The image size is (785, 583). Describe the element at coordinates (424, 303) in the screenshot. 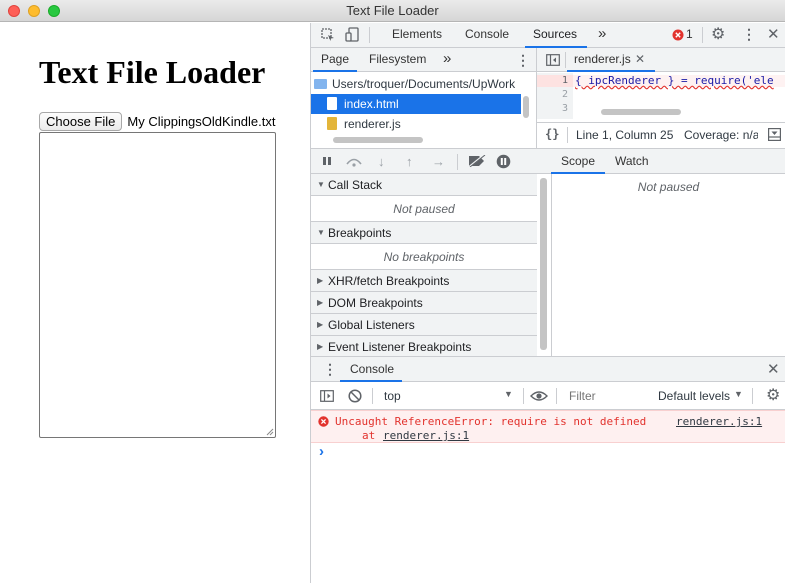

I see `section-dom-breakpoints: ▶ DOM Breakpoints` at that location.